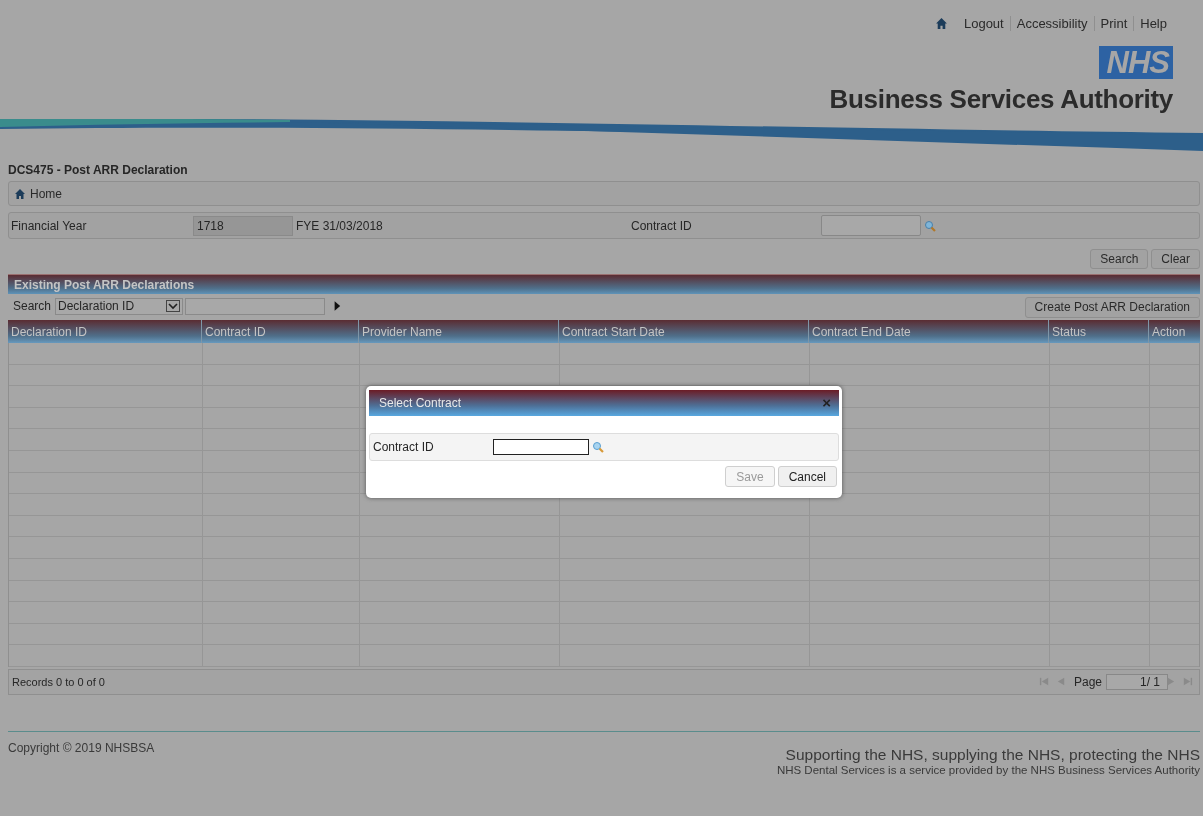 Image resolution: width=1203 pixels, height=816 pixels. Describe the element at coordinates (683, 331) in the screenshot. I see `column-header: Contract Start Date` at that location.